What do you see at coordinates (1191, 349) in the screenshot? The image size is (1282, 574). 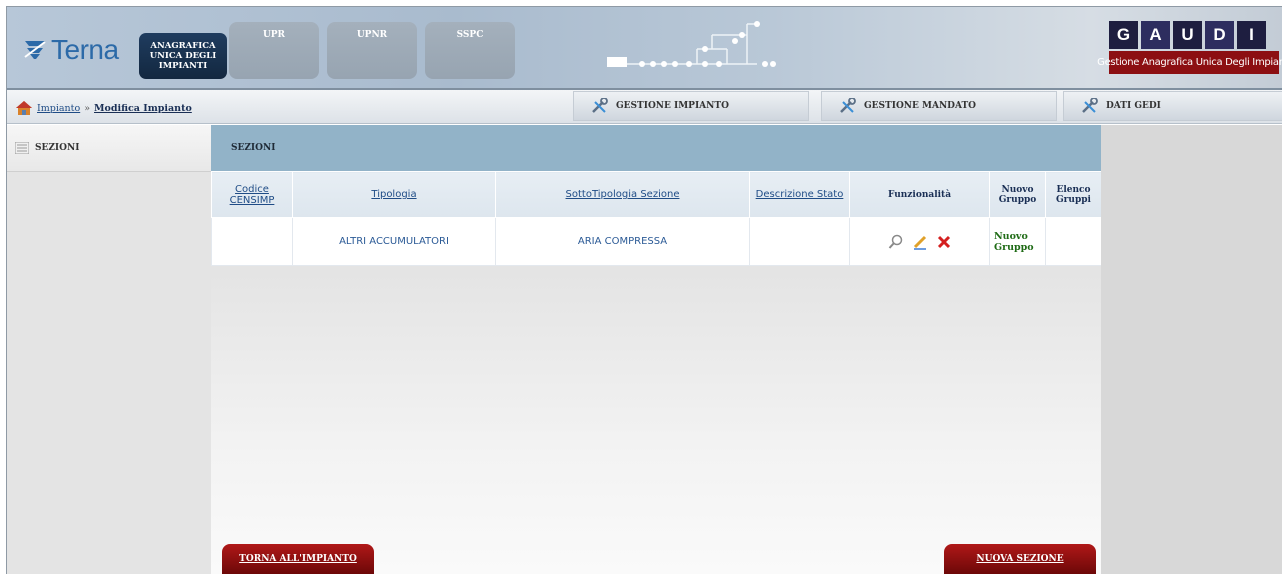 I see `right-pane` at bounding box center [1191, 349].